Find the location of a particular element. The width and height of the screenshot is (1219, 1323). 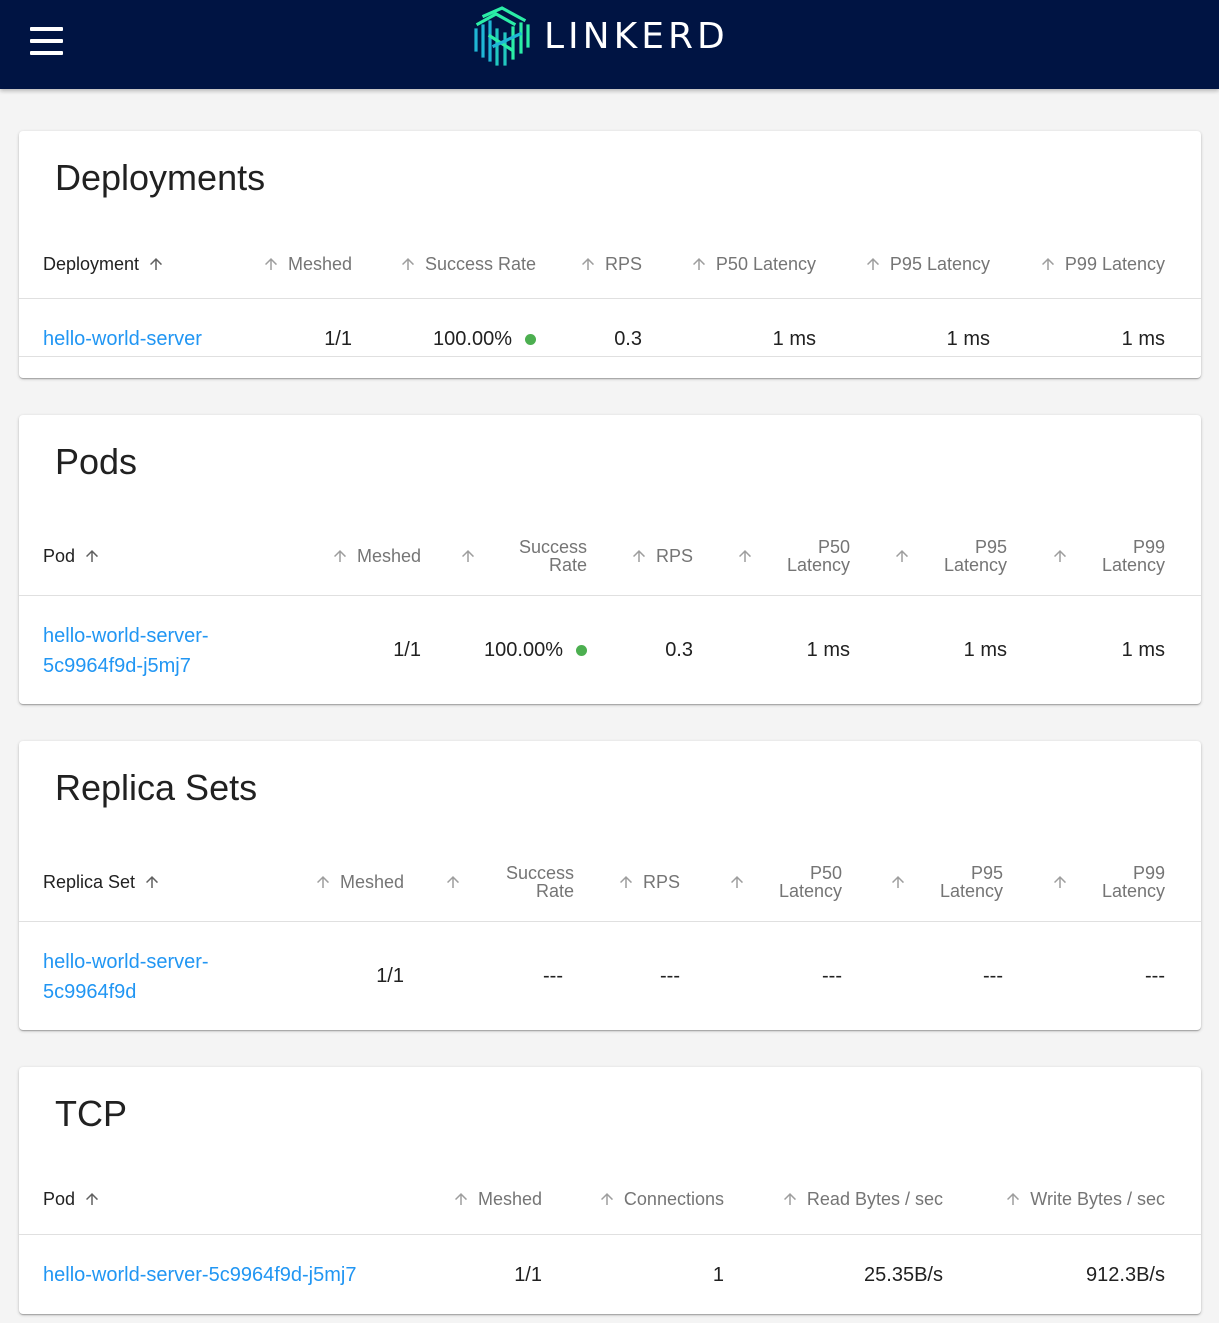

replica-set-name-cell: hello-world-server- 5c9964f9d is located at coordinates (173, 976).